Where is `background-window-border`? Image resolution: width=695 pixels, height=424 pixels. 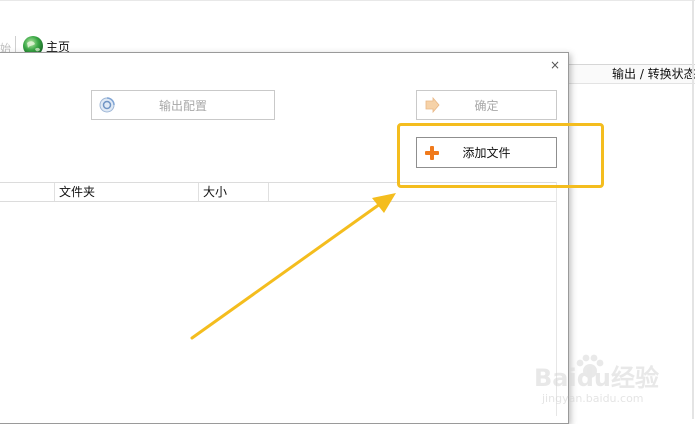 background-window-border is located at coordinates (693, 209).